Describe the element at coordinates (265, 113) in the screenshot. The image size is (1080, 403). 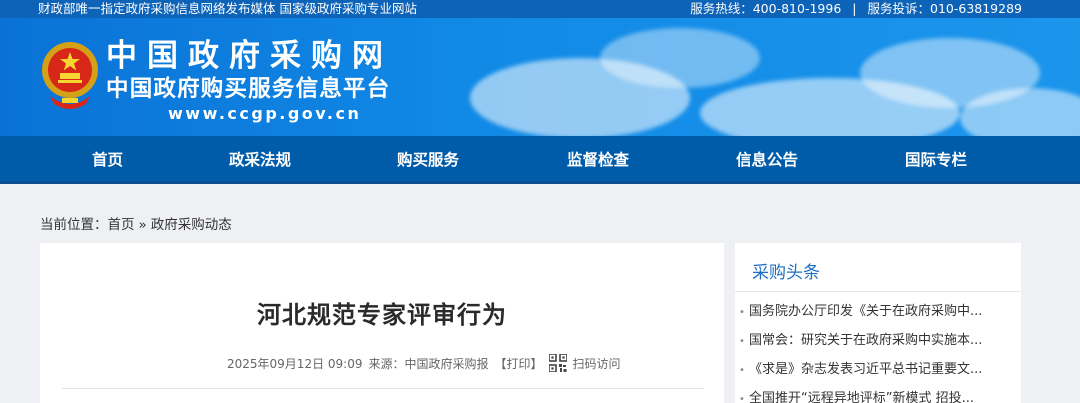
I see `logo-url: www.ccgp.gov.cn` at that location.